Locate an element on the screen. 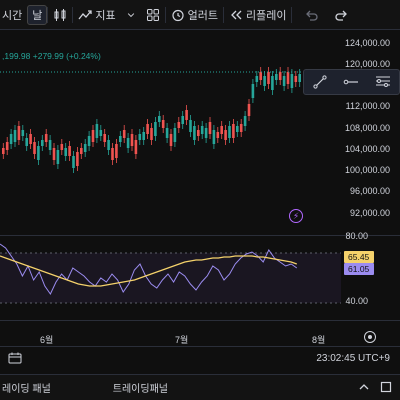  alert-label: 얼러트 is located at coordinates (202, 15).